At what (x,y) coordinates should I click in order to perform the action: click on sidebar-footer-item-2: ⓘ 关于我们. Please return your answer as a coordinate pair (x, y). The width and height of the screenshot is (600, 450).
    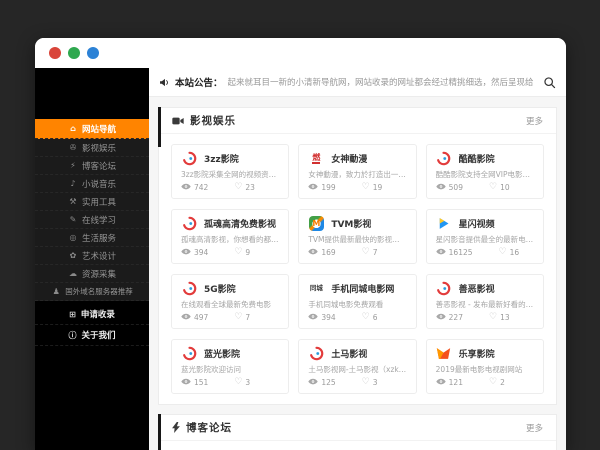
    Looking at the image, I should click on (92, 335).